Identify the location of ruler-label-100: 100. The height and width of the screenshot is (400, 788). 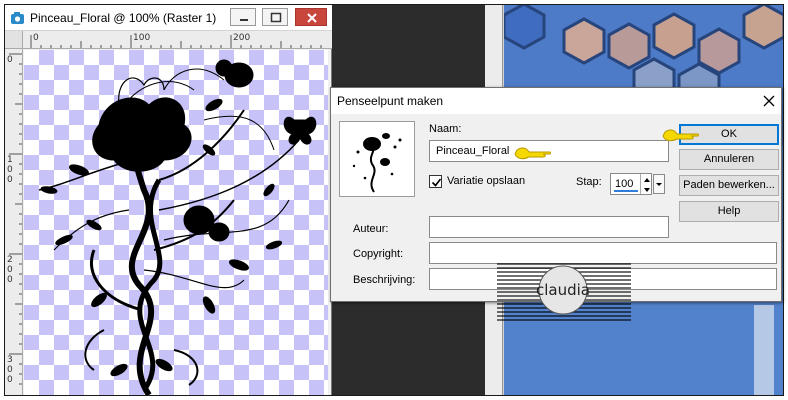
(142, 38).